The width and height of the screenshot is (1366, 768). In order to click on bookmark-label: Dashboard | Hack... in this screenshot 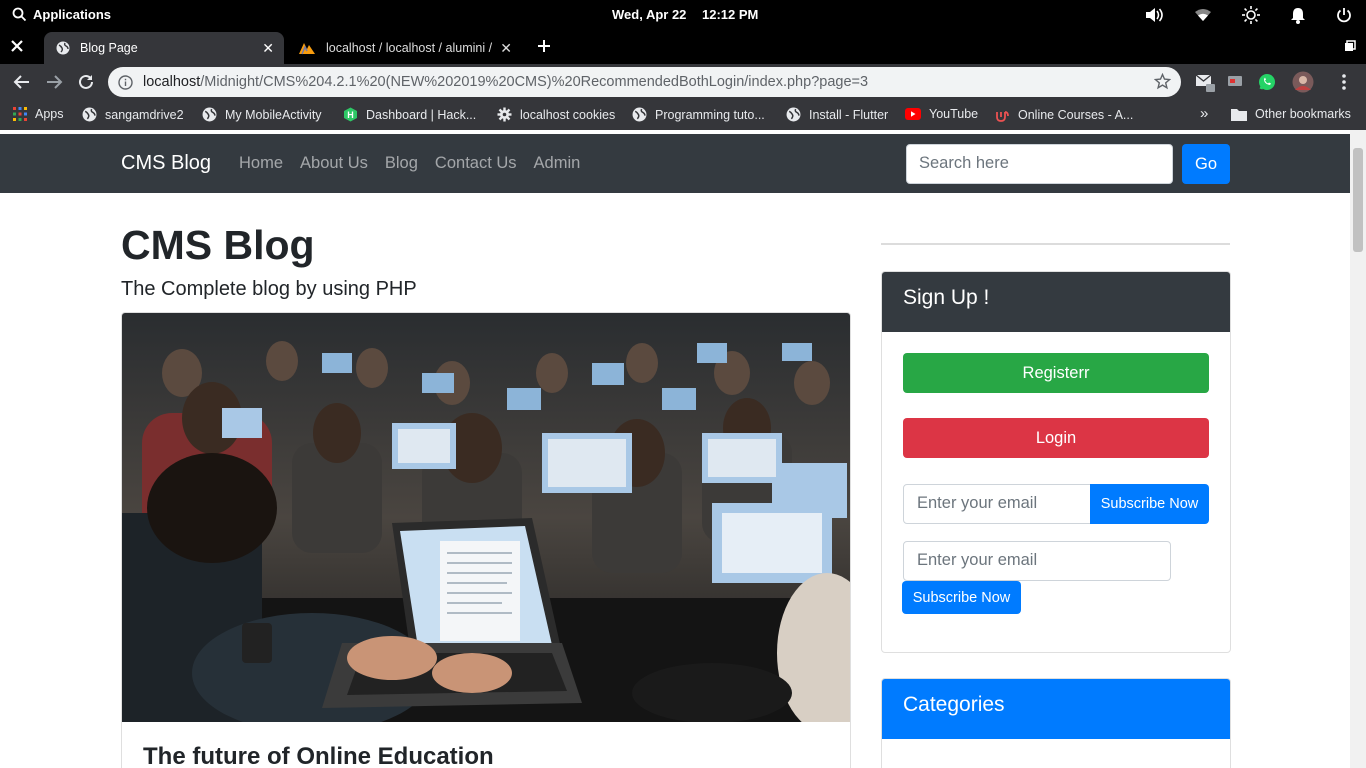, I will do `click(421, 114)`.